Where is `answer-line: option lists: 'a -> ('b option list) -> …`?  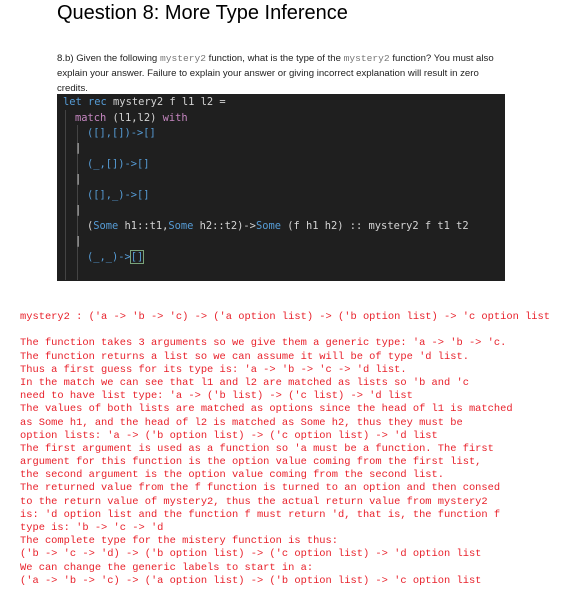
answer-line: option lists: 'a -> ('b option list) -> … is located at coordinates (229, 435).